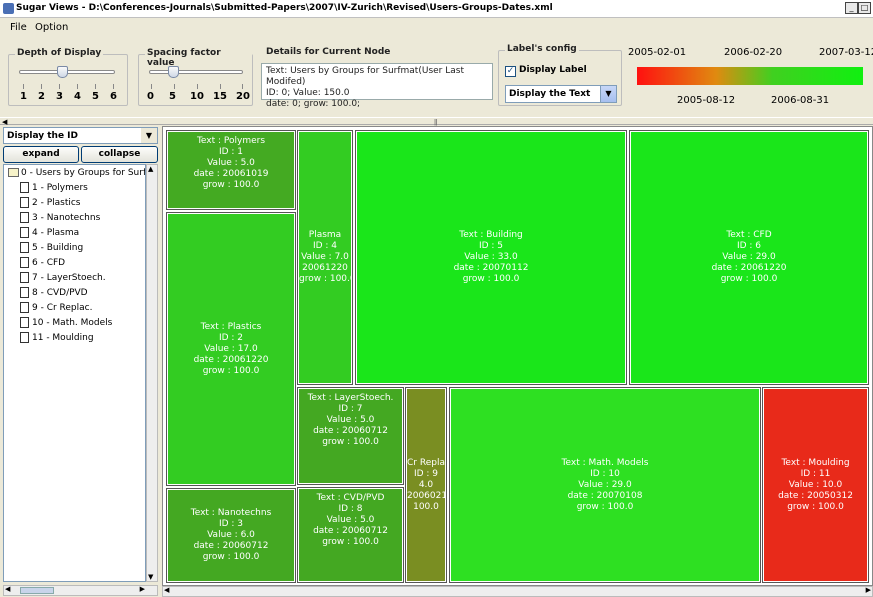 This screenshot has height=597, width=873. I want to click on tree-item: 6 - CFD, so click(42, 263).